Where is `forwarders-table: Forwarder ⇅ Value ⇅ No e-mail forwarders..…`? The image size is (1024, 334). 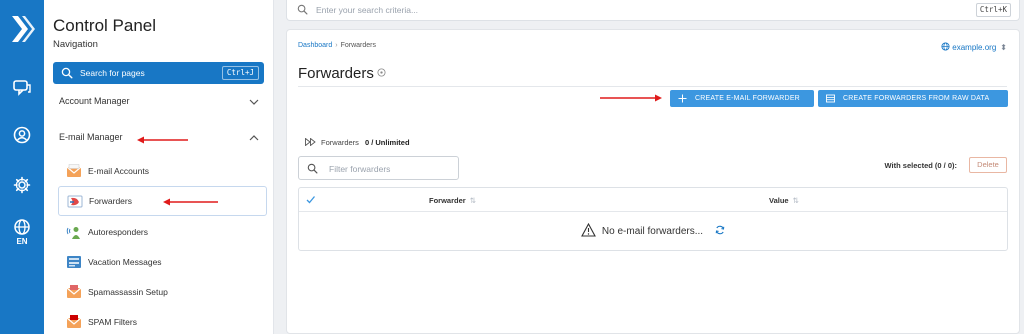 forwarders-table: Forwarder ⇅ Value ⇅ No e-mail forwarders..… is located at coordinates (653, 219).